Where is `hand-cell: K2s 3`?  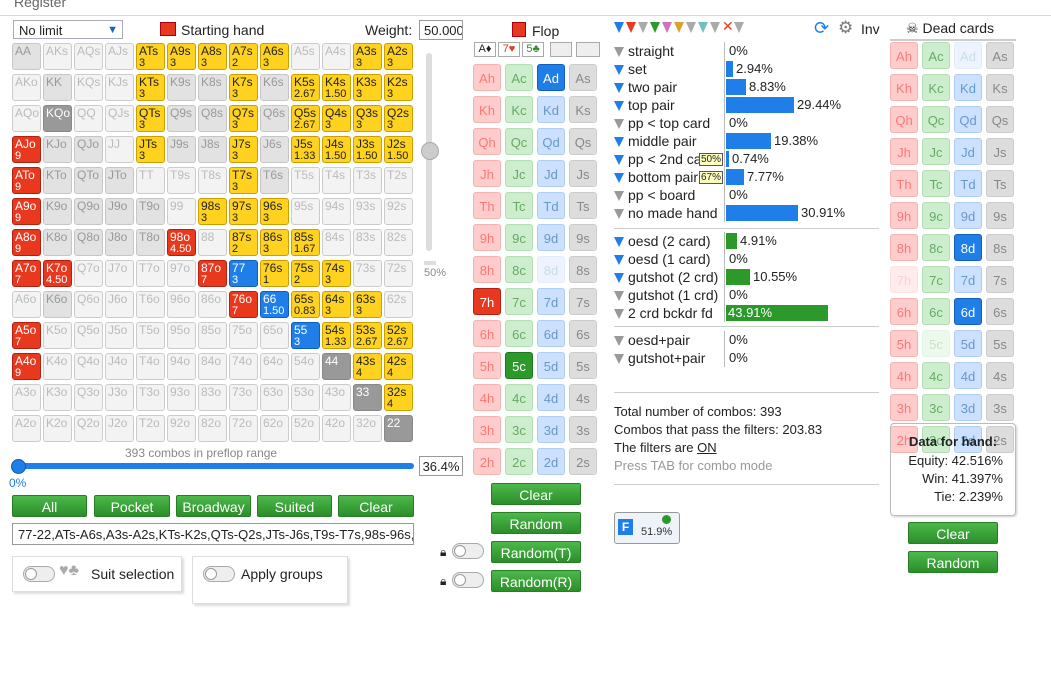
hand-cell: K2s 3 is located at coordinates (398, 87).